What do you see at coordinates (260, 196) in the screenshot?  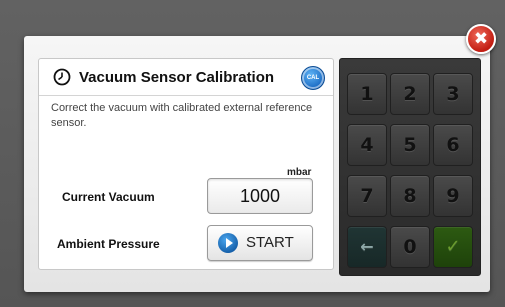 I see `current-vacuum-field: 1000` at bounding box center [260, 196].